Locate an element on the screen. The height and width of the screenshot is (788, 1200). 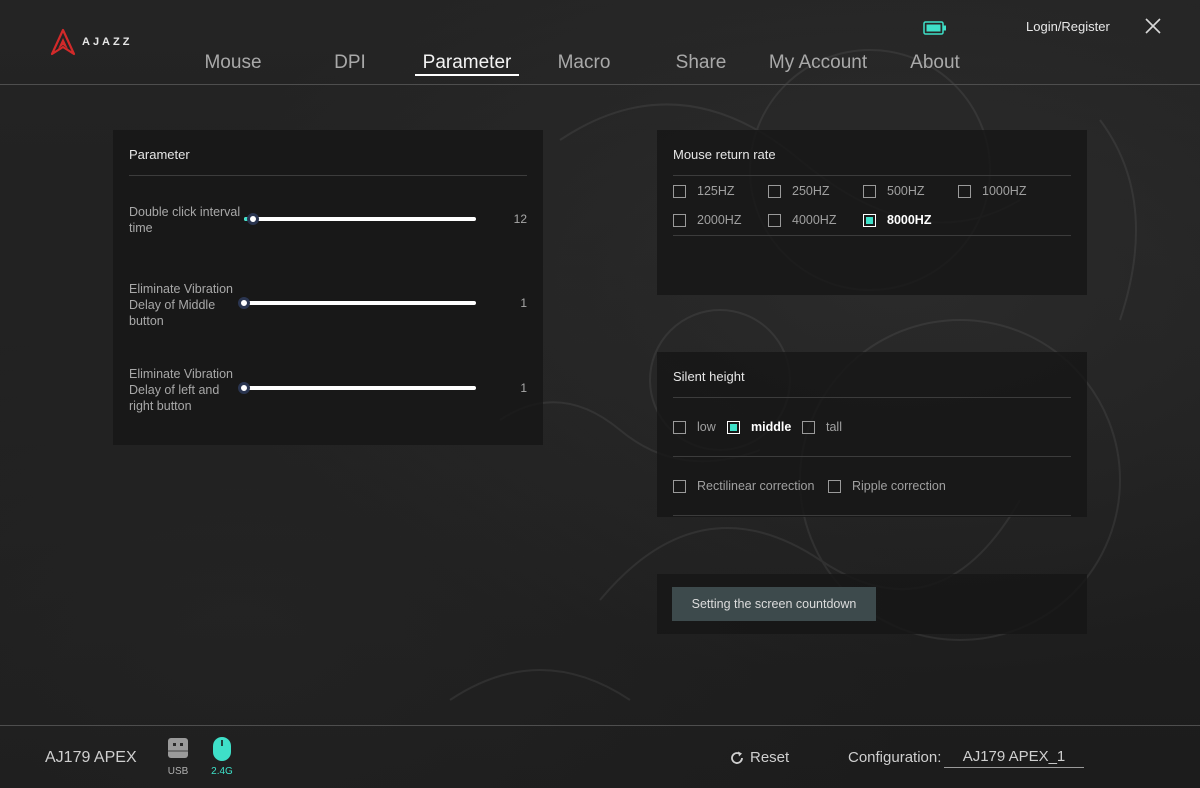
configuration-select: AJ179 APEX_1 is located at coordinates (1014, 758).